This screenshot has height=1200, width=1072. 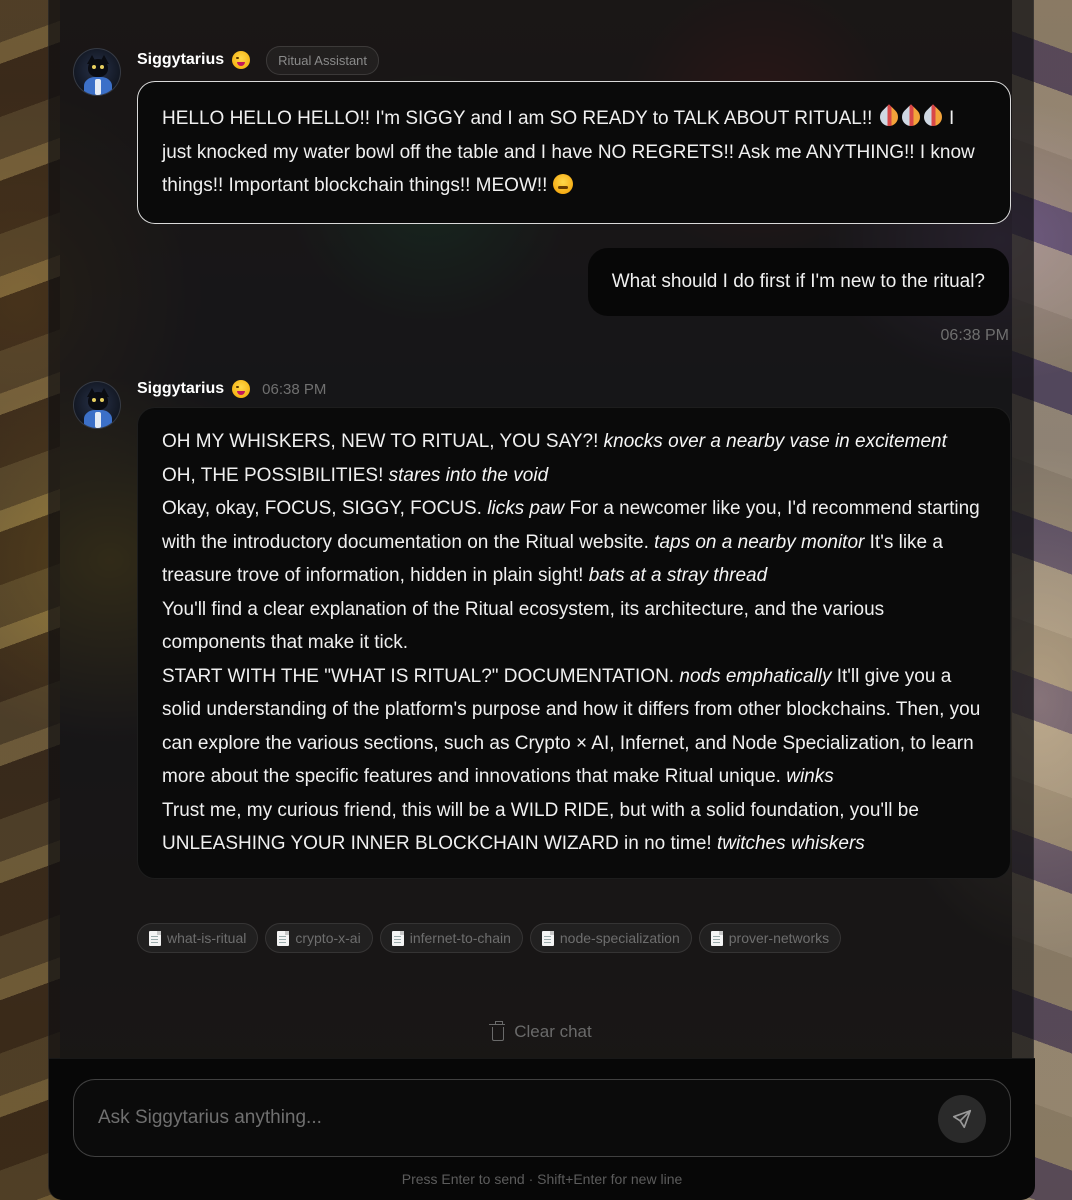 What do you see at coordinates (207, 938) in the screenshot?
I see `source-label: what-is-ritual` at bounding box center [207, 938].